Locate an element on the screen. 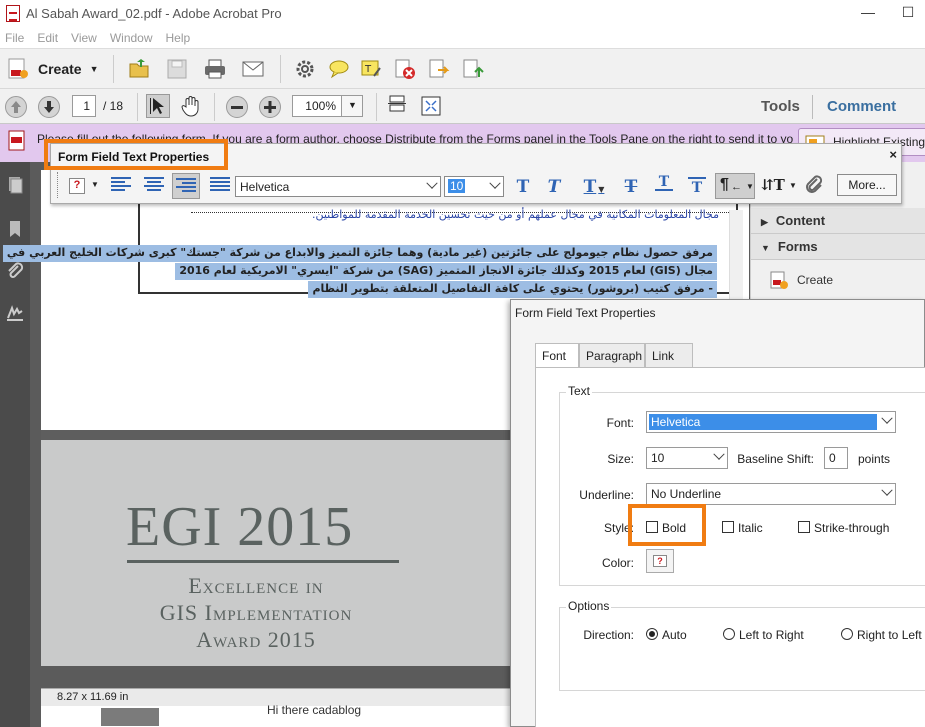 This screenshot has width=925, height=727. fit-page-icon is located at coordinates (431, 107).